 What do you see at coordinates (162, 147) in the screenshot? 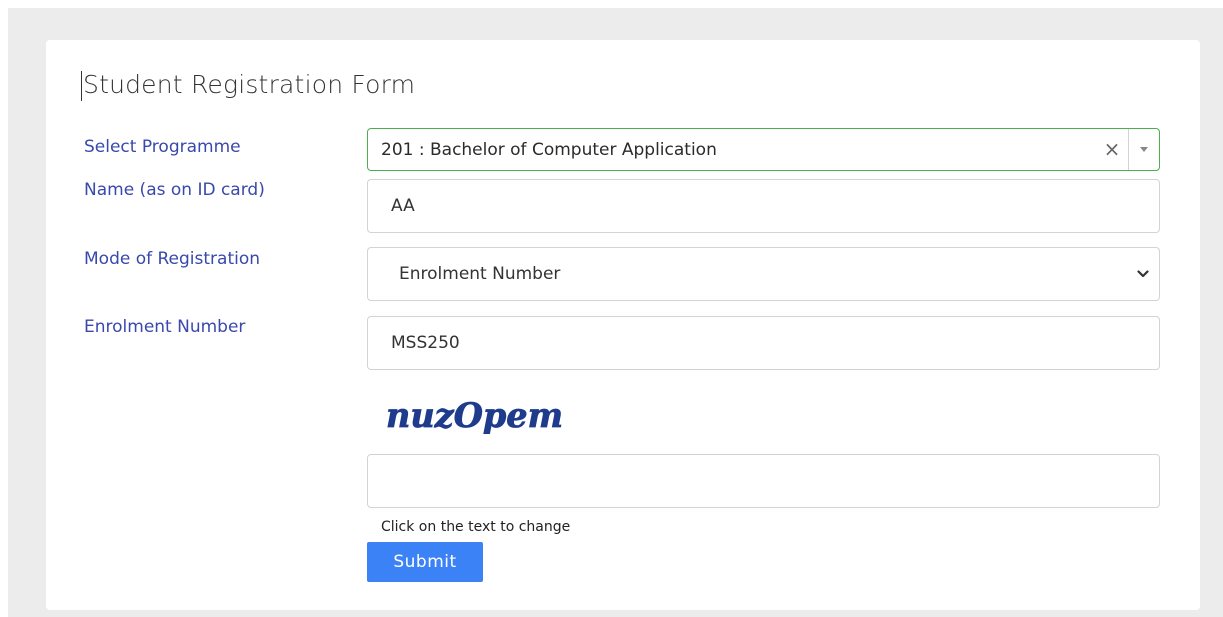
I see `programme-label: Select Programme` at bounding box center [162, 147].